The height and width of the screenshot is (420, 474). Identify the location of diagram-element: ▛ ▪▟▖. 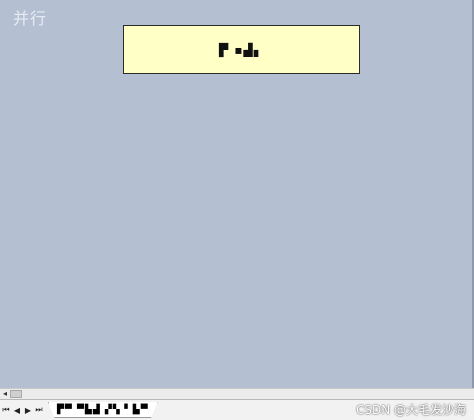
(241, 49).